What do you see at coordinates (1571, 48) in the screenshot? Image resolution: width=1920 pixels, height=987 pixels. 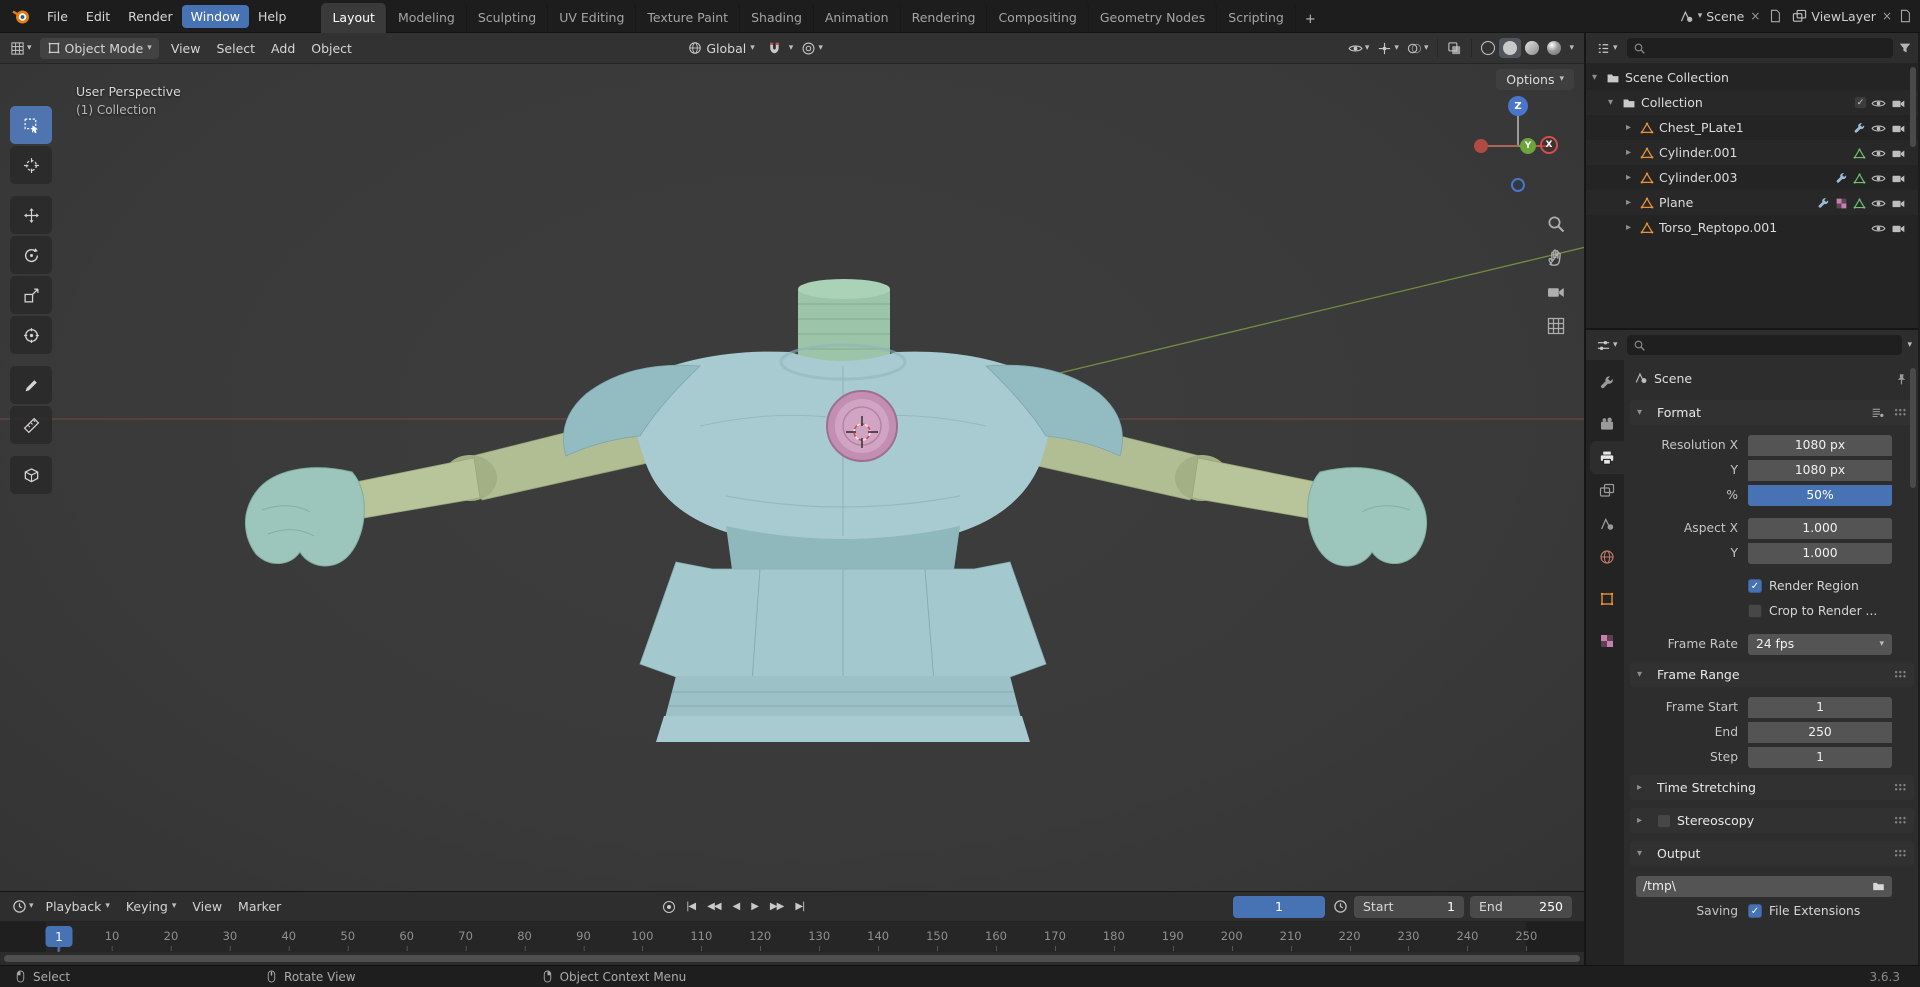 I see `shading-dropdown: ▾` at bounding box center [1571, 48].